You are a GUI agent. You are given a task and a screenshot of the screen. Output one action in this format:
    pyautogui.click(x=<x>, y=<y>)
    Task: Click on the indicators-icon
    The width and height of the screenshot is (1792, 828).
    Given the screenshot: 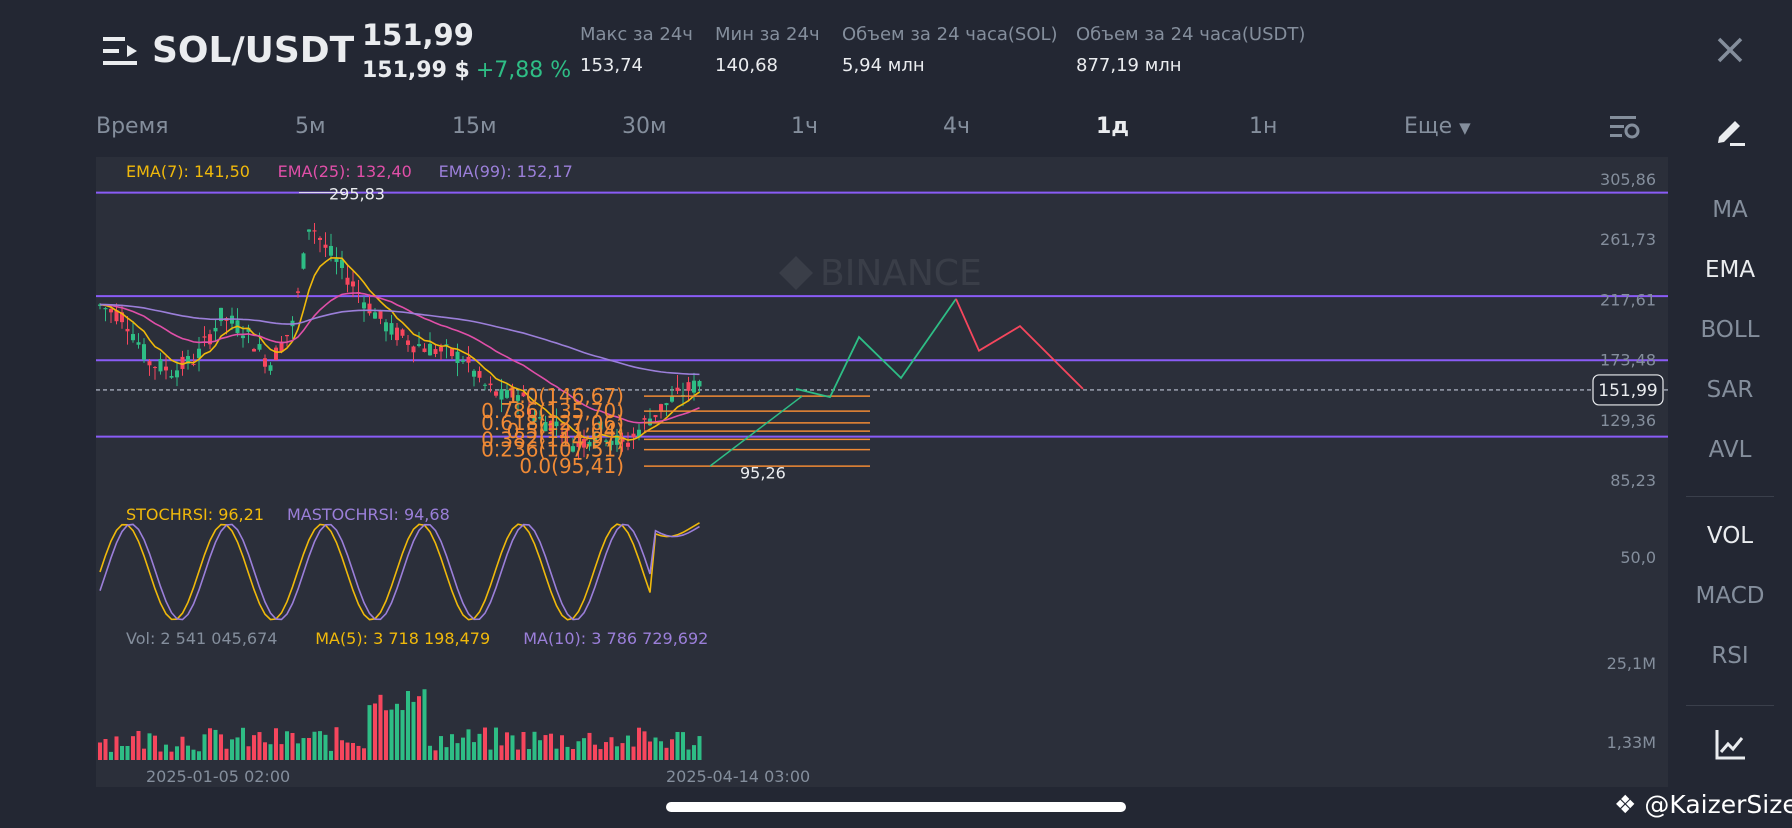 What is the action you would take?
    pyautogui.click(x=1730, y=745)
    